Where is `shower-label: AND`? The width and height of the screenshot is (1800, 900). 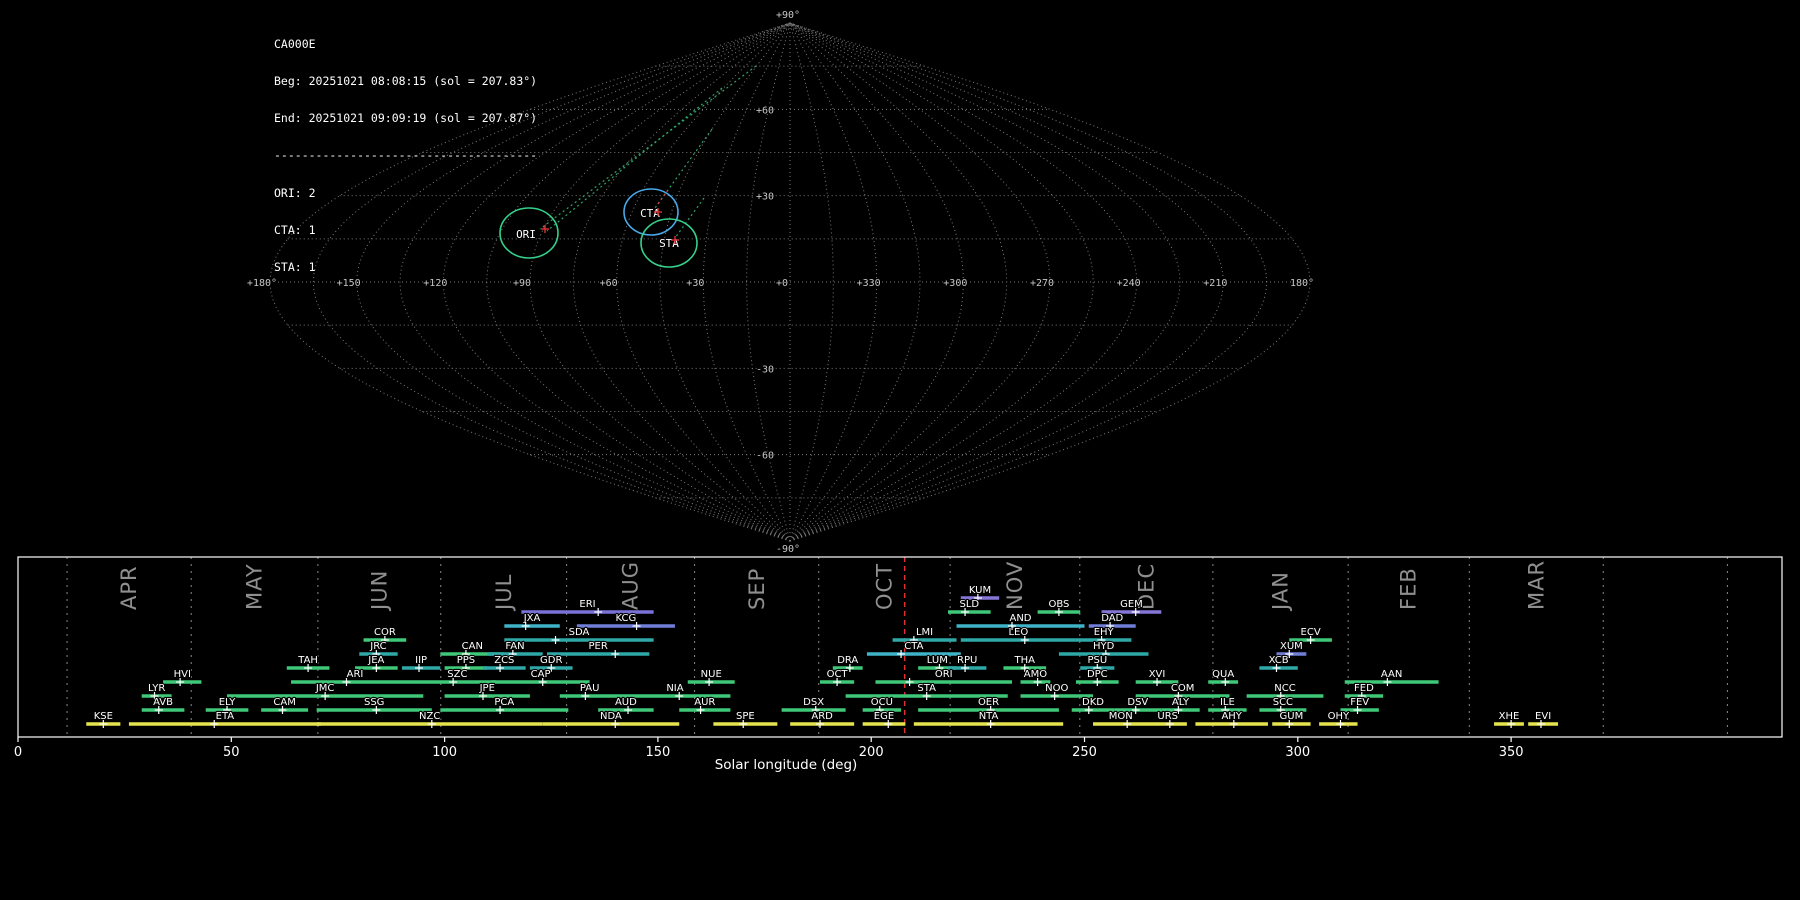
shower-label: AND is located at coordinates (1020, 618).